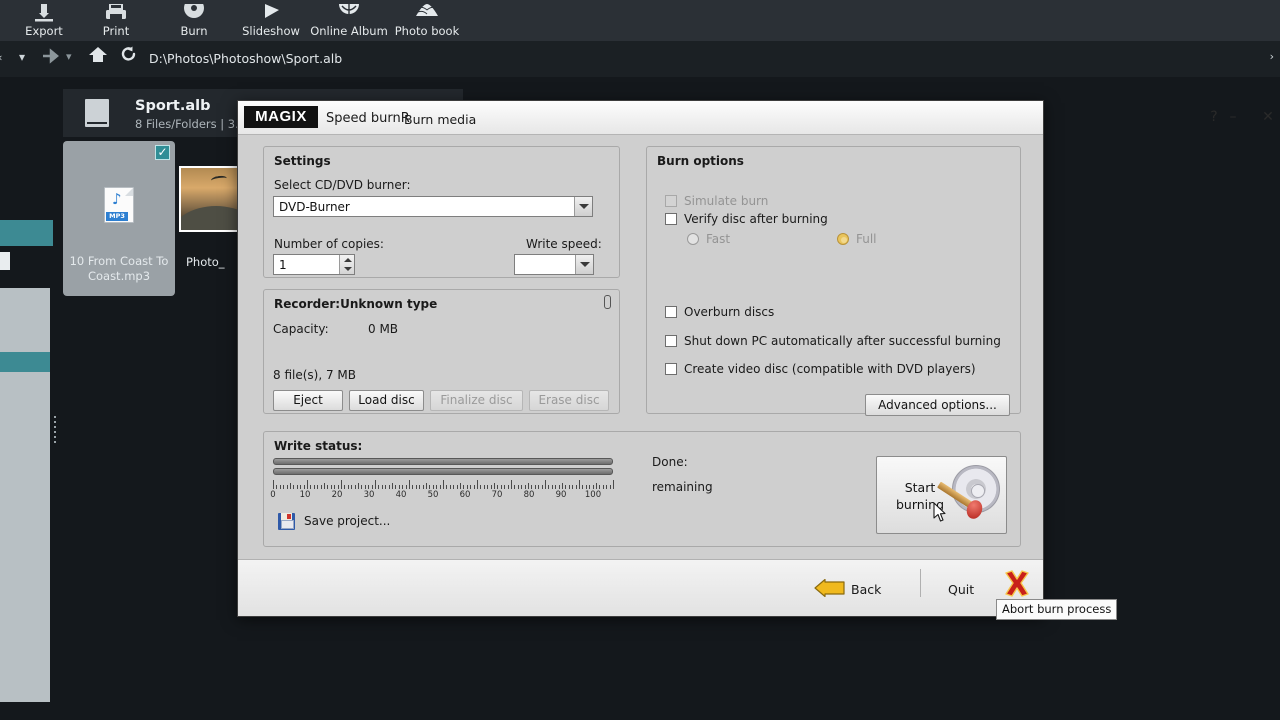 Image resolution: width=1280 pixels, height=720 pixels. What do you see at coordinates (219, 179) in the screenshot?
I see `photo-bird` at bounding box center [219, 179].